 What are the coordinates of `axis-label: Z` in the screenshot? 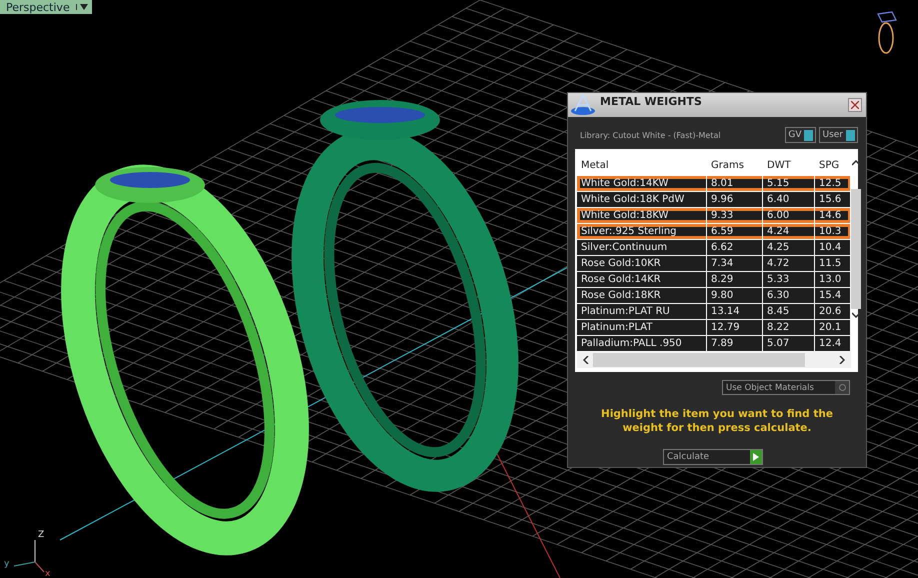 It's located at (41, 535).